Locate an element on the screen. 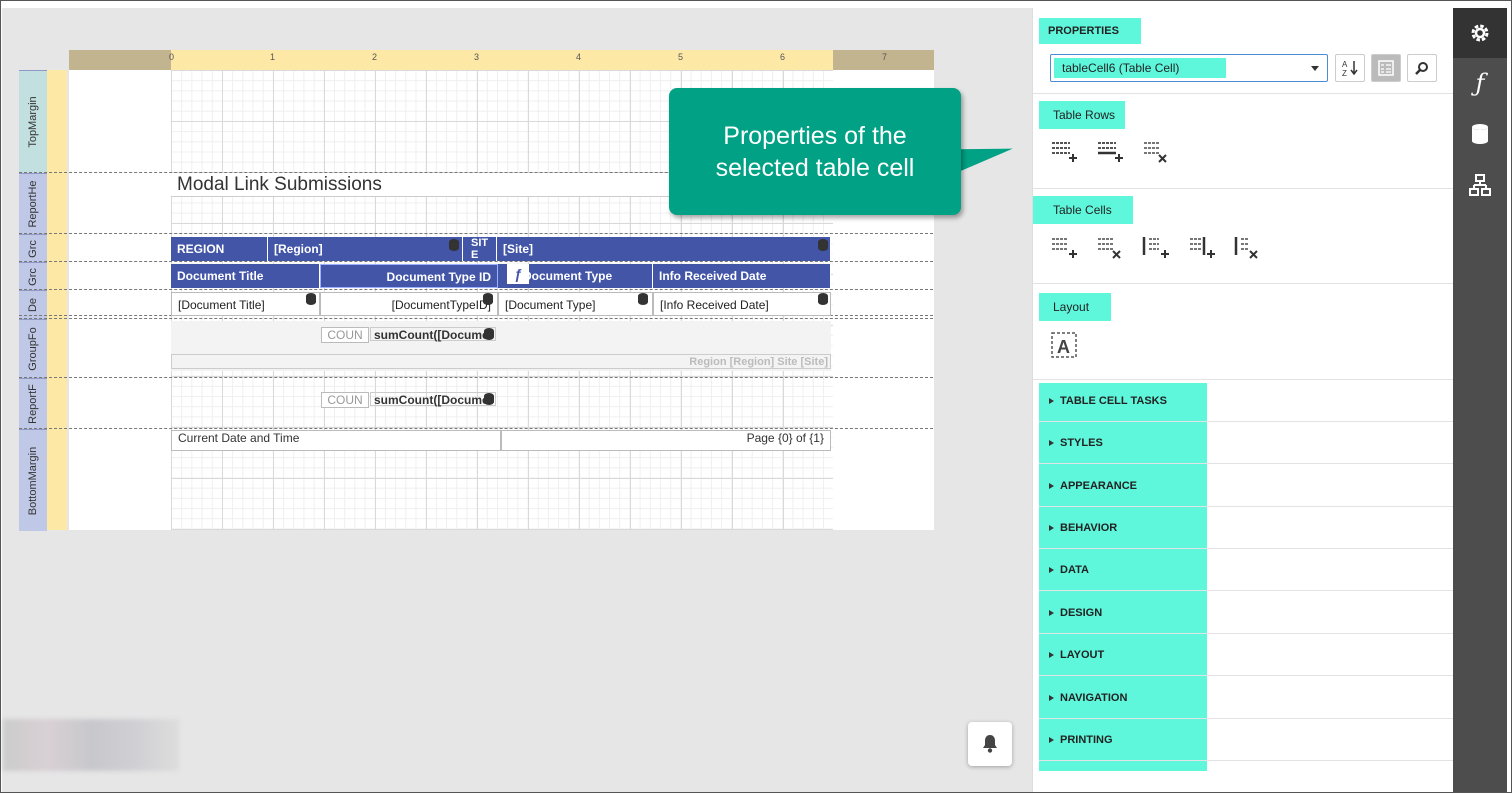  notifications-button is located at coordinates (990, 744).